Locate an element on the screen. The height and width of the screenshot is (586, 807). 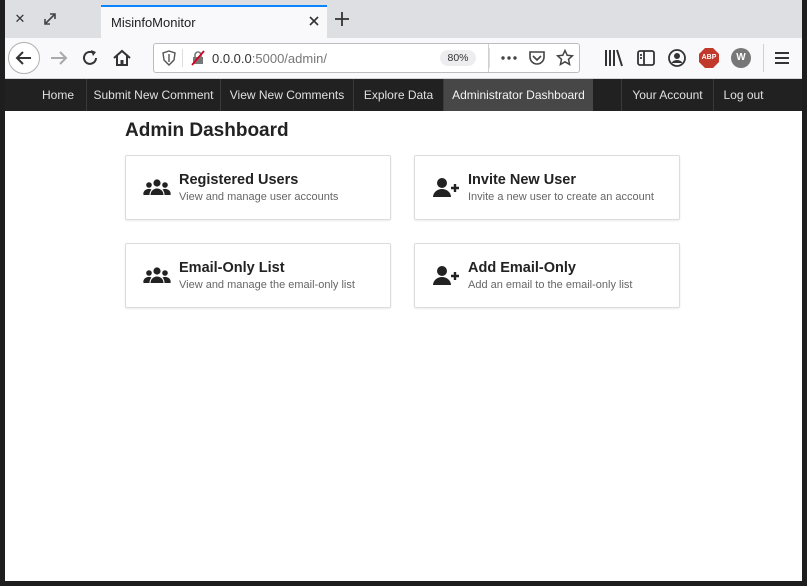
forward-arrow-icon is located at coordinates (59, 58).